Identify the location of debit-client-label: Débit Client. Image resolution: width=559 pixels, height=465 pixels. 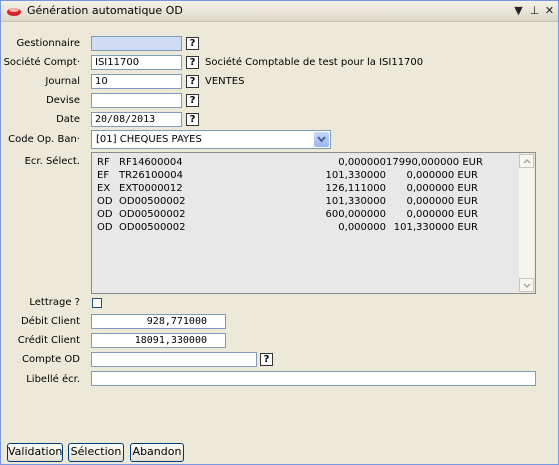
(50, 321).